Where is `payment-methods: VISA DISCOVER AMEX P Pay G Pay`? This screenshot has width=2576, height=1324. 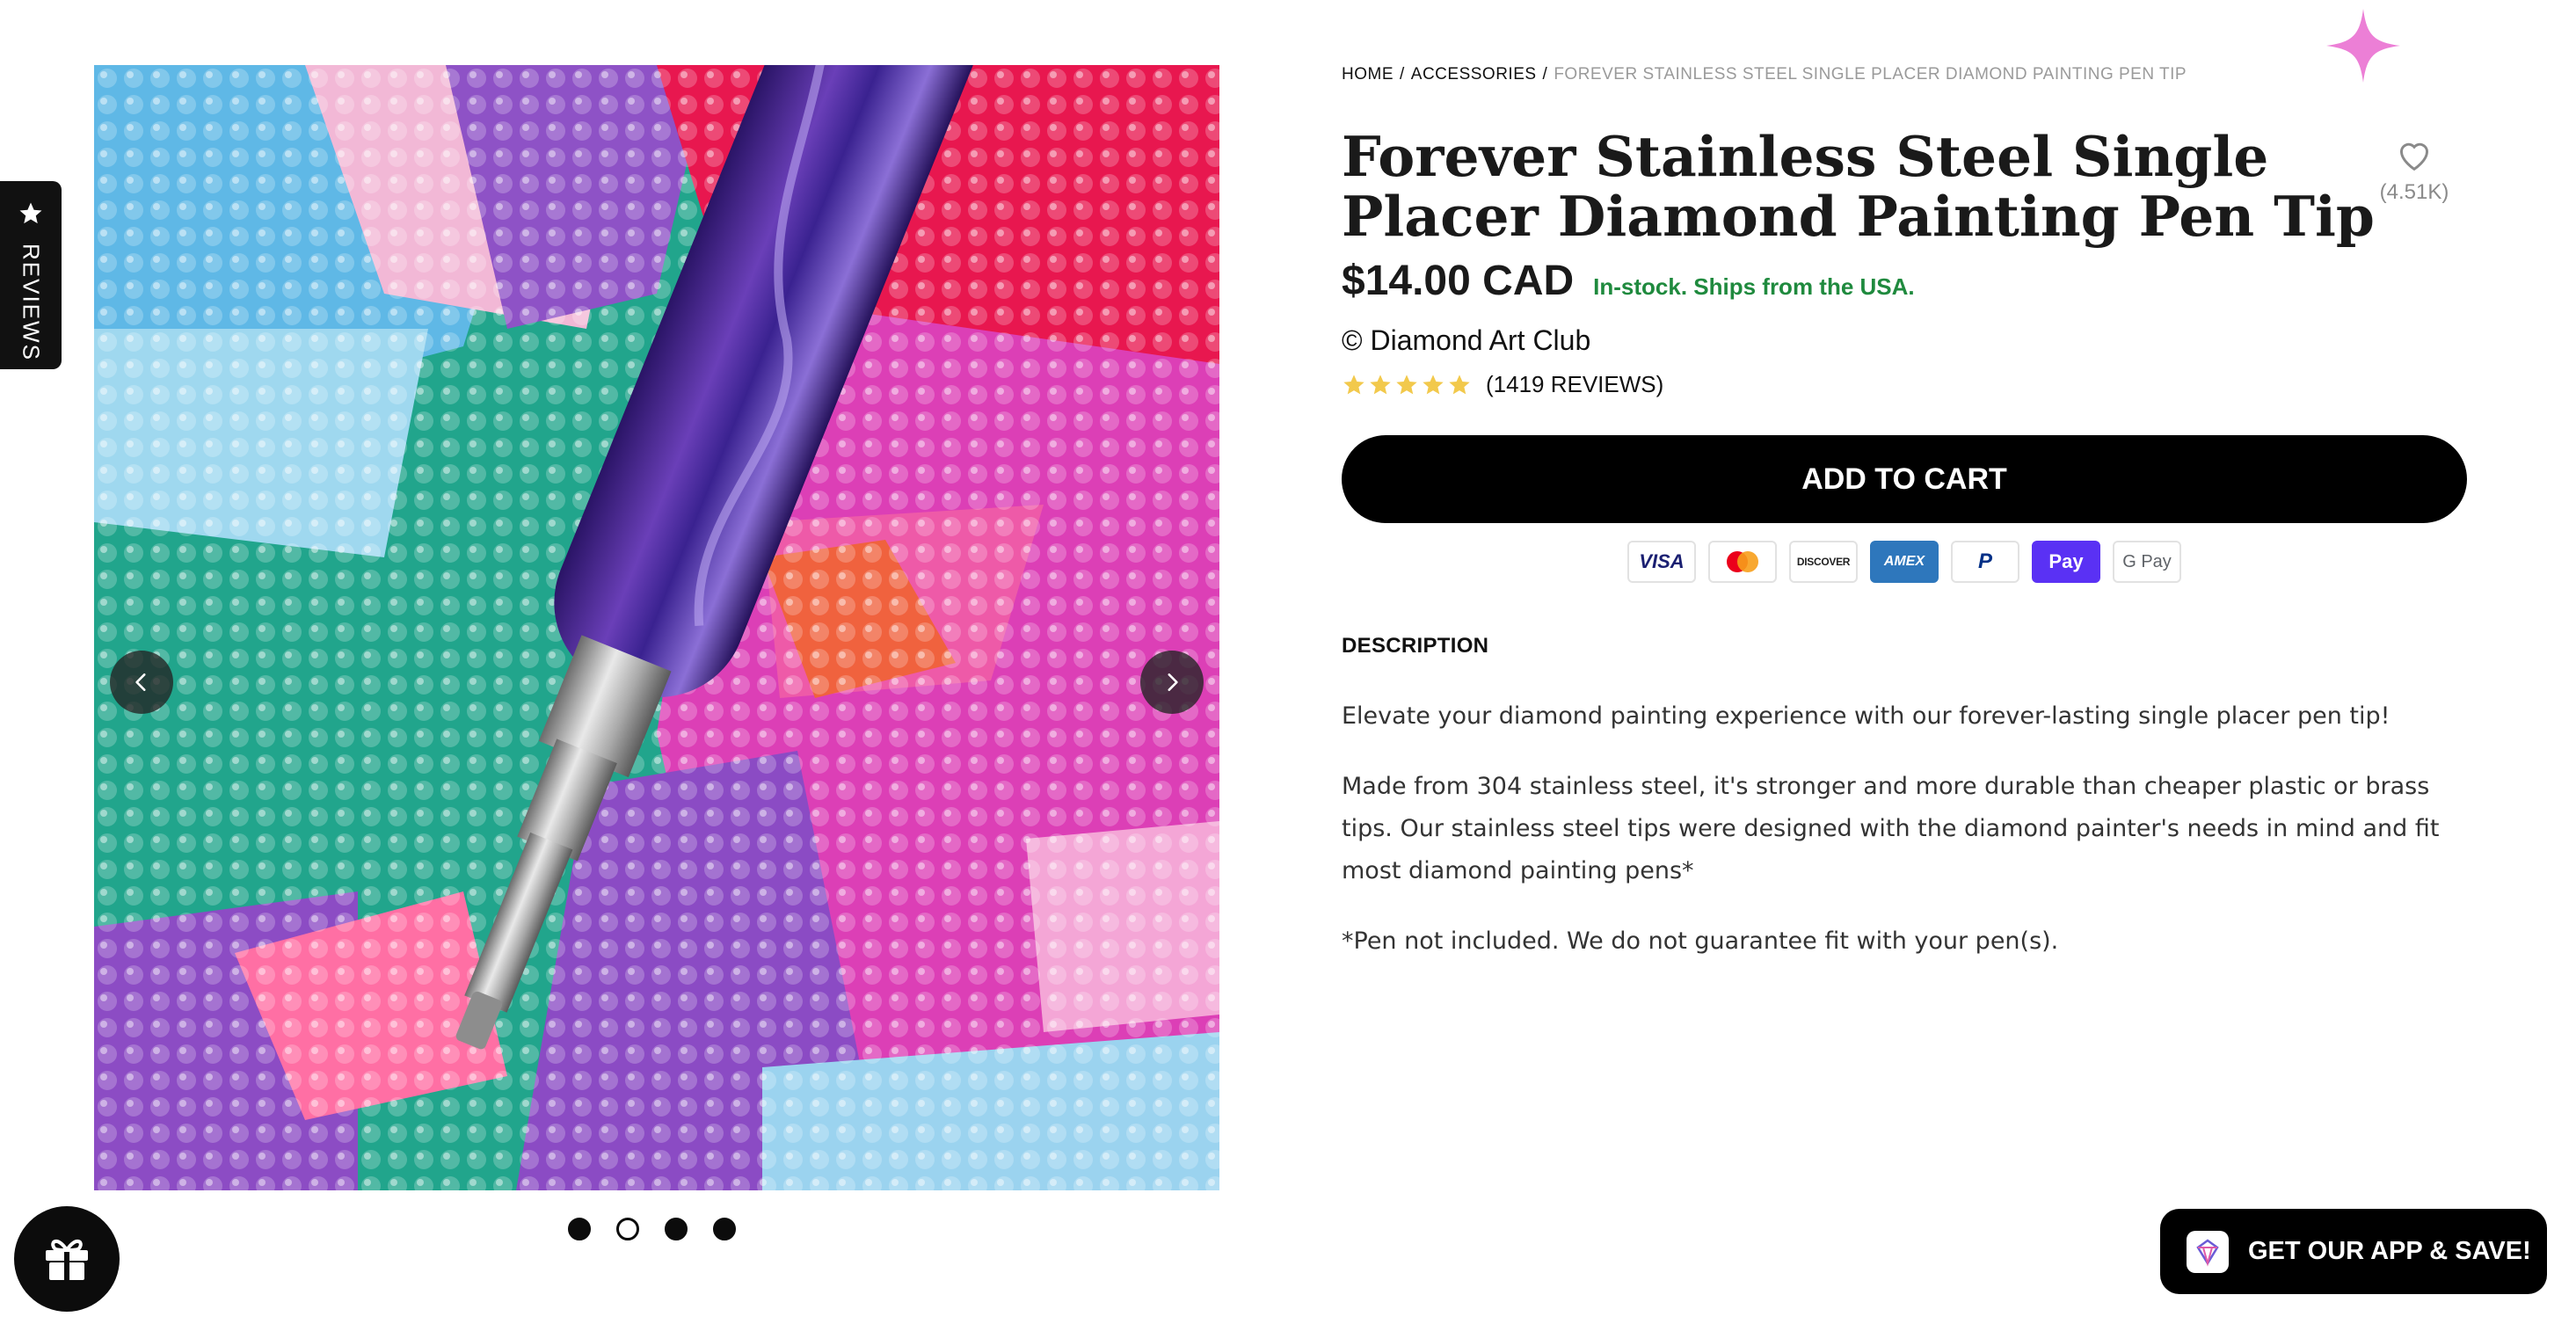
payment-methods: VISA DISCOVER AMEX P Pay G Pay is located at coordinates (1904, 562).